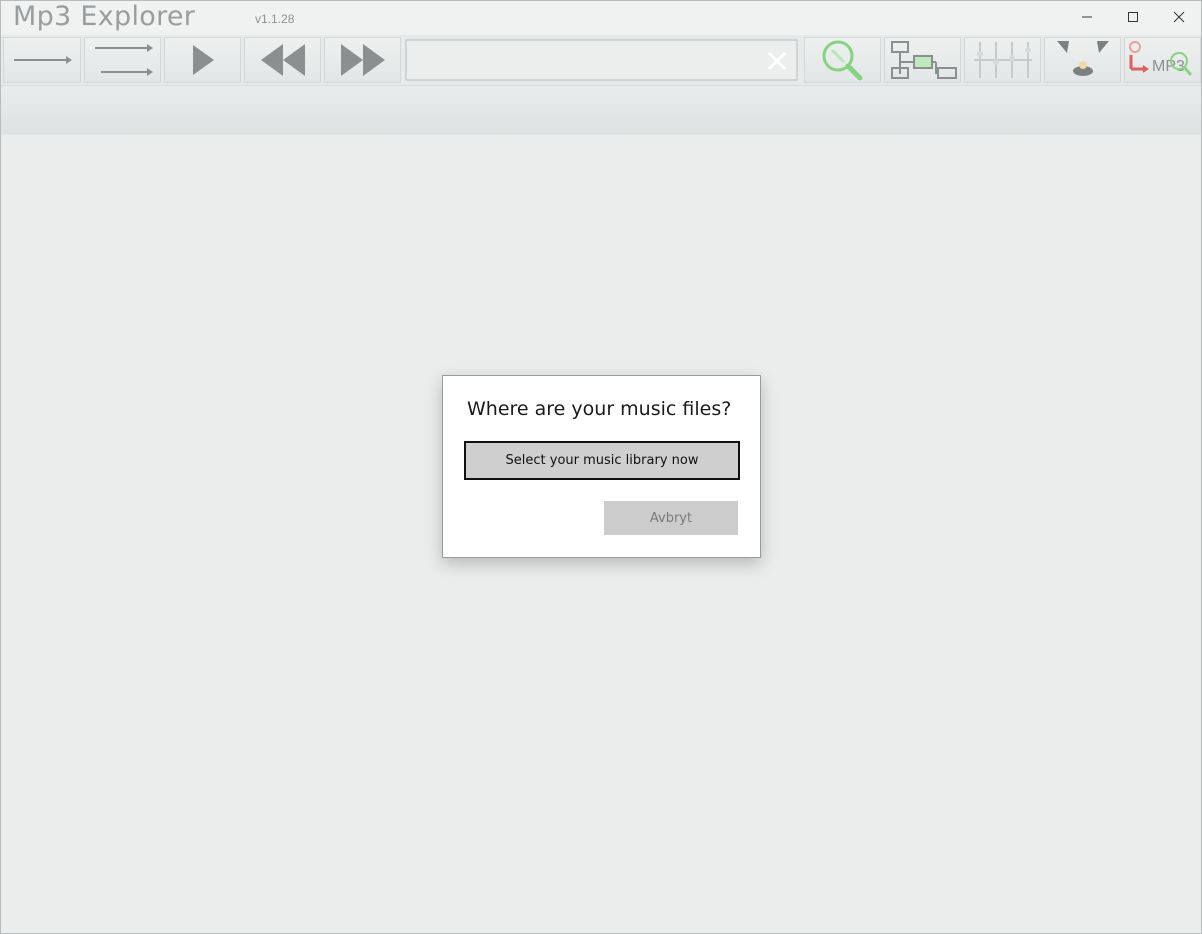 This screenshot has height=934, width=1202. I want to click on fast-forward-button, so click(362, 60).